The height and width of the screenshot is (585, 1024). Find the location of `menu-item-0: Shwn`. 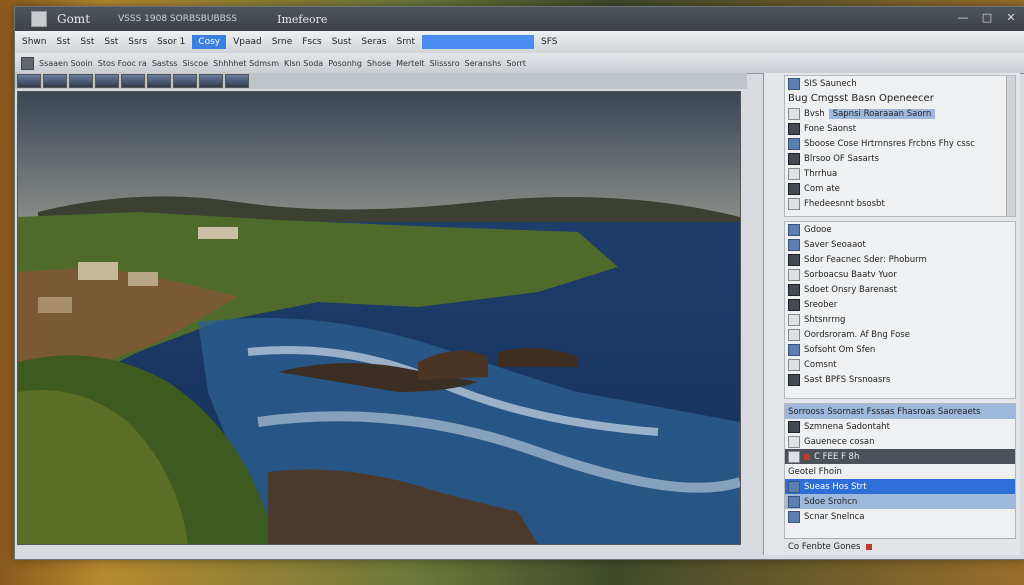

menu-item-0: Shwn is located at coordinates (34, 42).